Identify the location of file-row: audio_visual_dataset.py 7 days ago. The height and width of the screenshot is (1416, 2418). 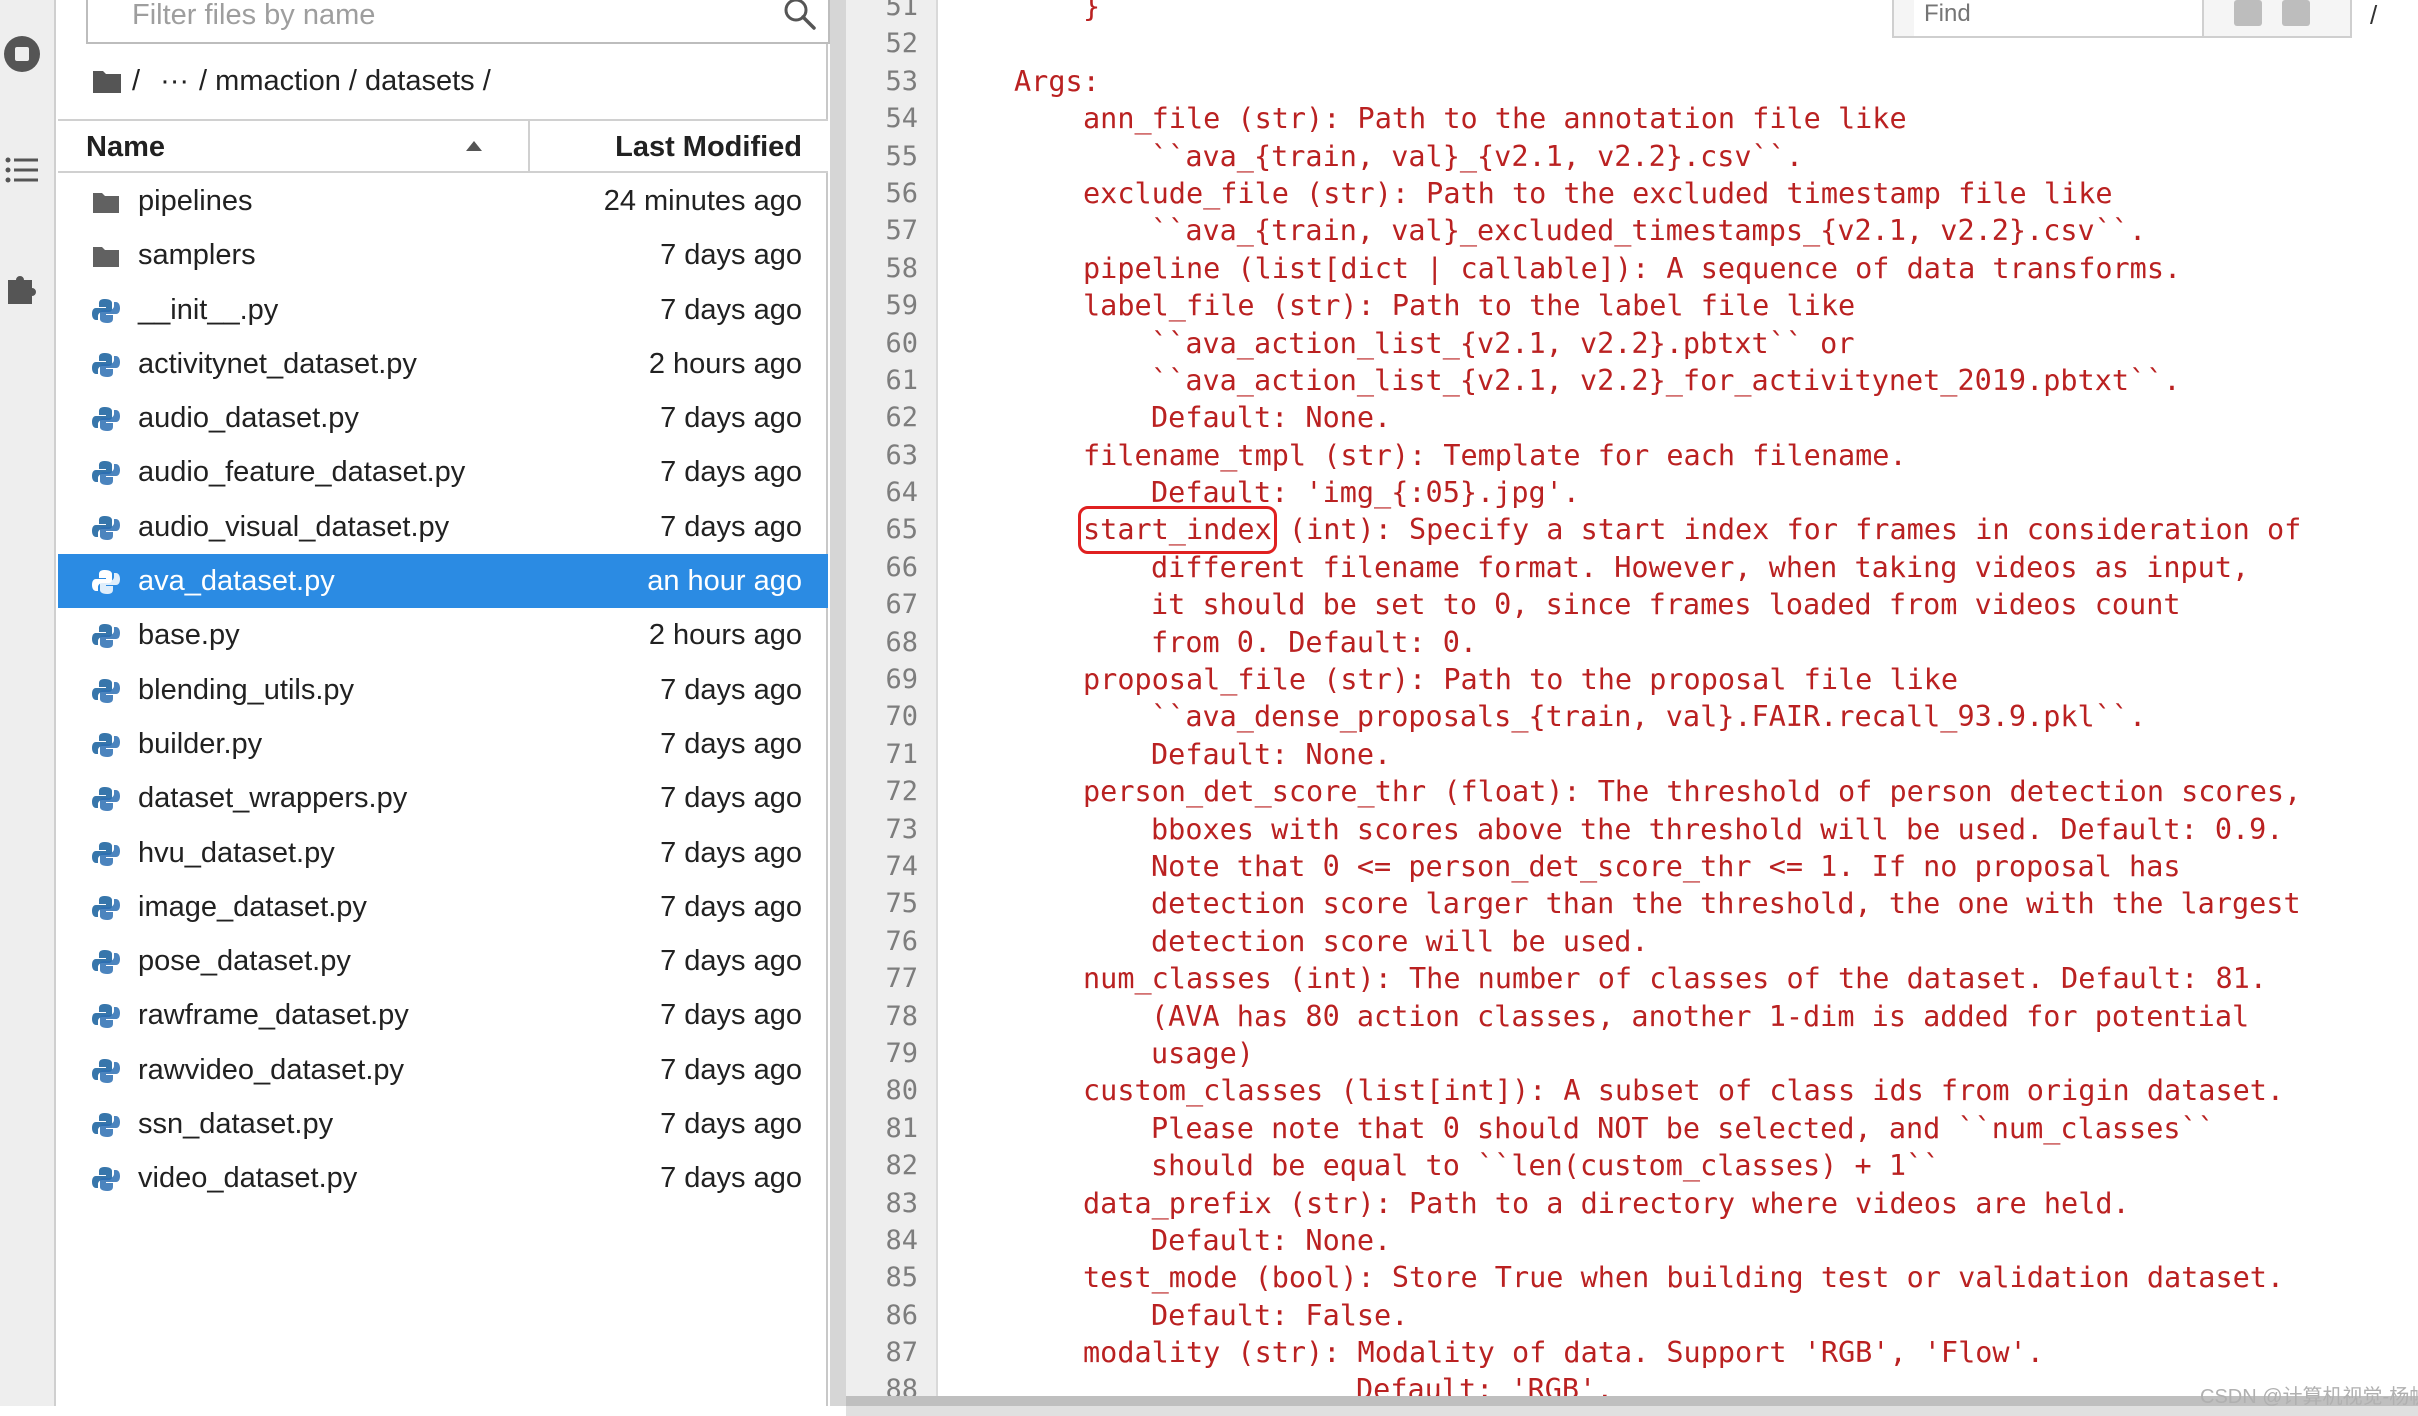
(443, 527).